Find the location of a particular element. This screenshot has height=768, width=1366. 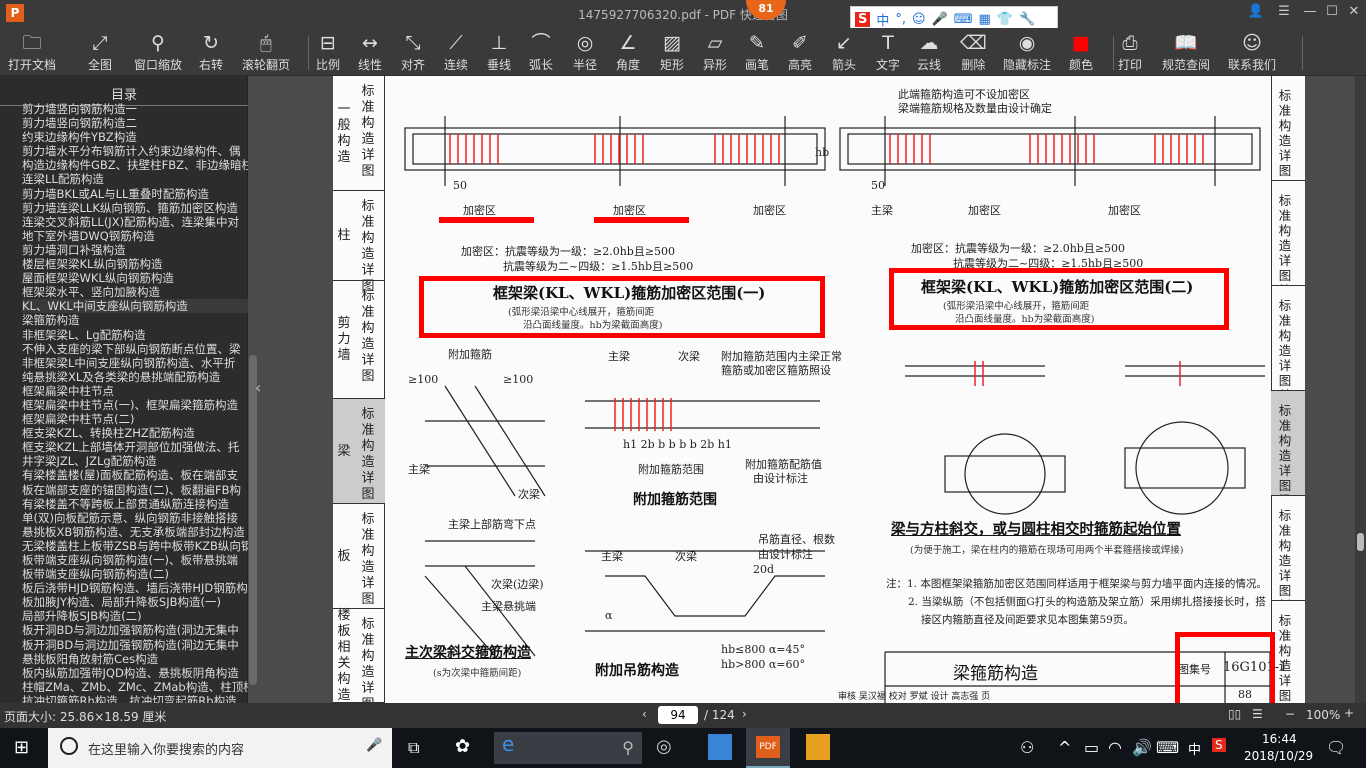

toc-item: 构造边缘构件GBZ、扶壁柱FBZ、非边缘暗柱 is located at coordinates (135, 165).